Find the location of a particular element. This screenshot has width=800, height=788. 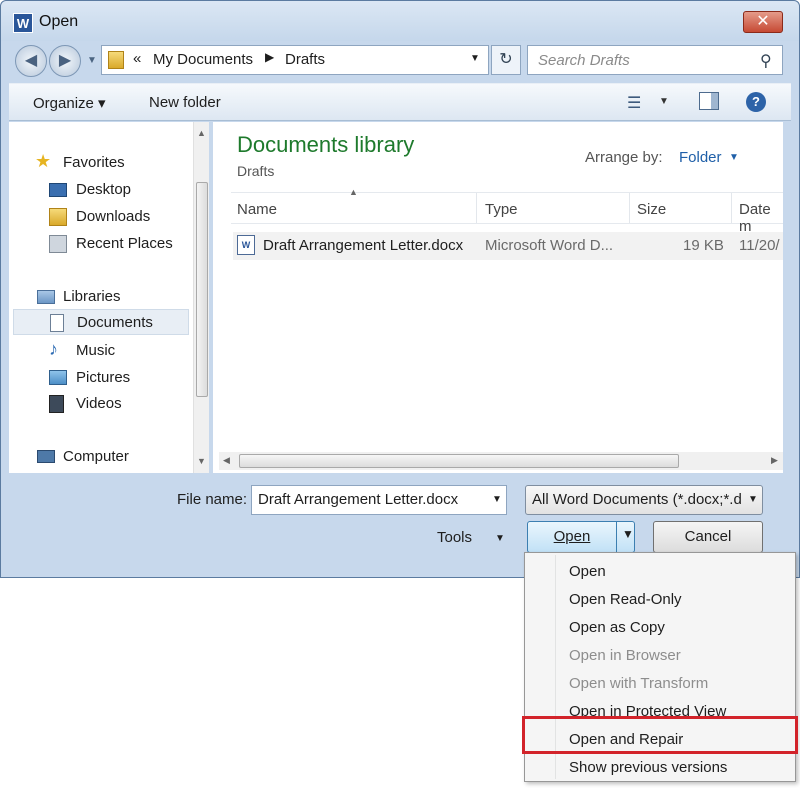

nav-item-documents: Documents is located at coordinates (101, 322).